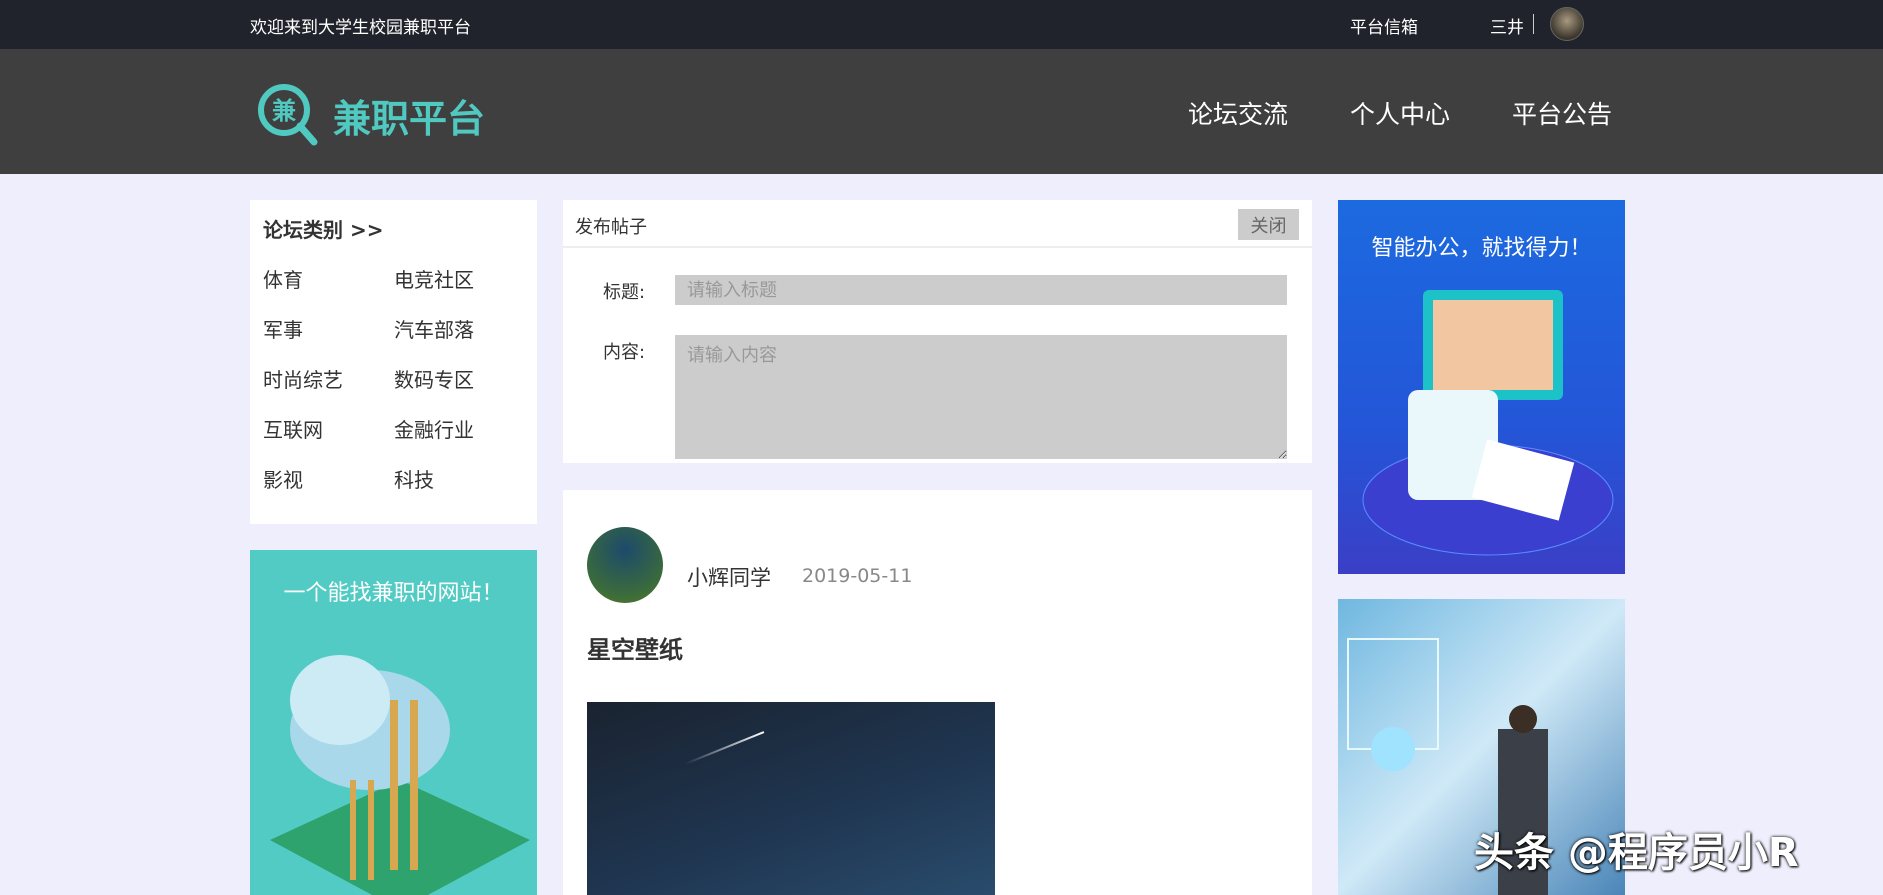 The image size is (1883, 895). I want to click on title-label: 标题:, so click(624, 292).